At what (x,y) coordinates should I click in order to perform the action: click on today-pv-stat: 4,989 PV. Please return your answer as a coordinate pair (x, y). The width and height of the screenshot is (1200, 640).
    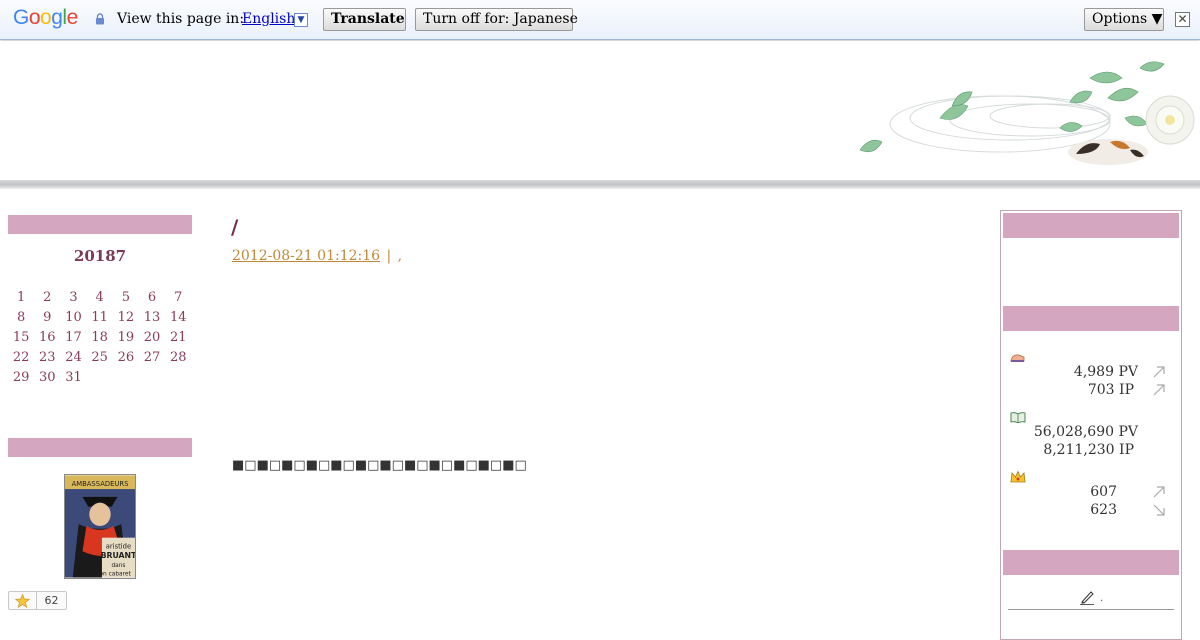
    Looking at the image, I should click on (1089, 372).